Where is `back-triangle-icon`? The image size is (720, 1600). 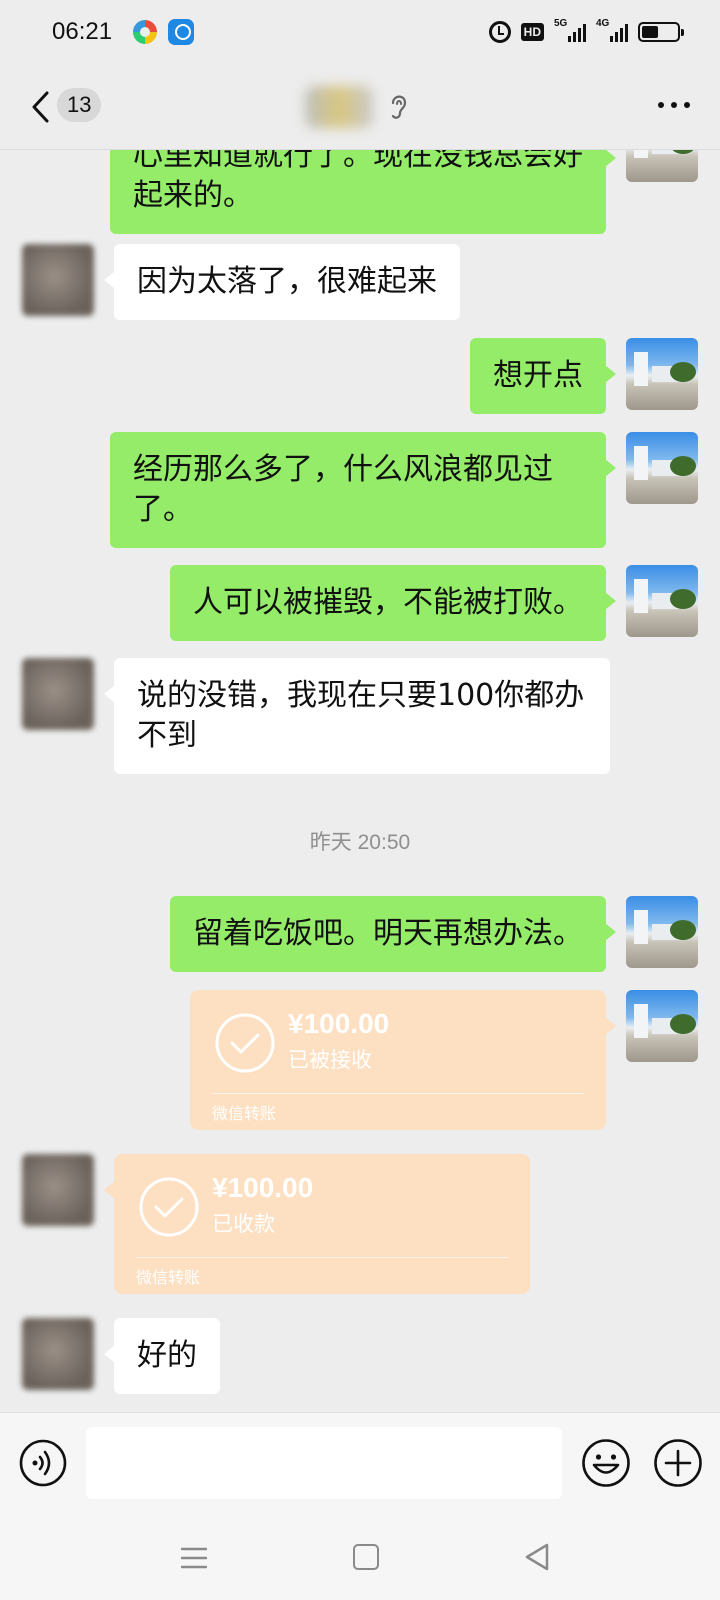
back-triangle-icon is located at coordinates (537, 1557).